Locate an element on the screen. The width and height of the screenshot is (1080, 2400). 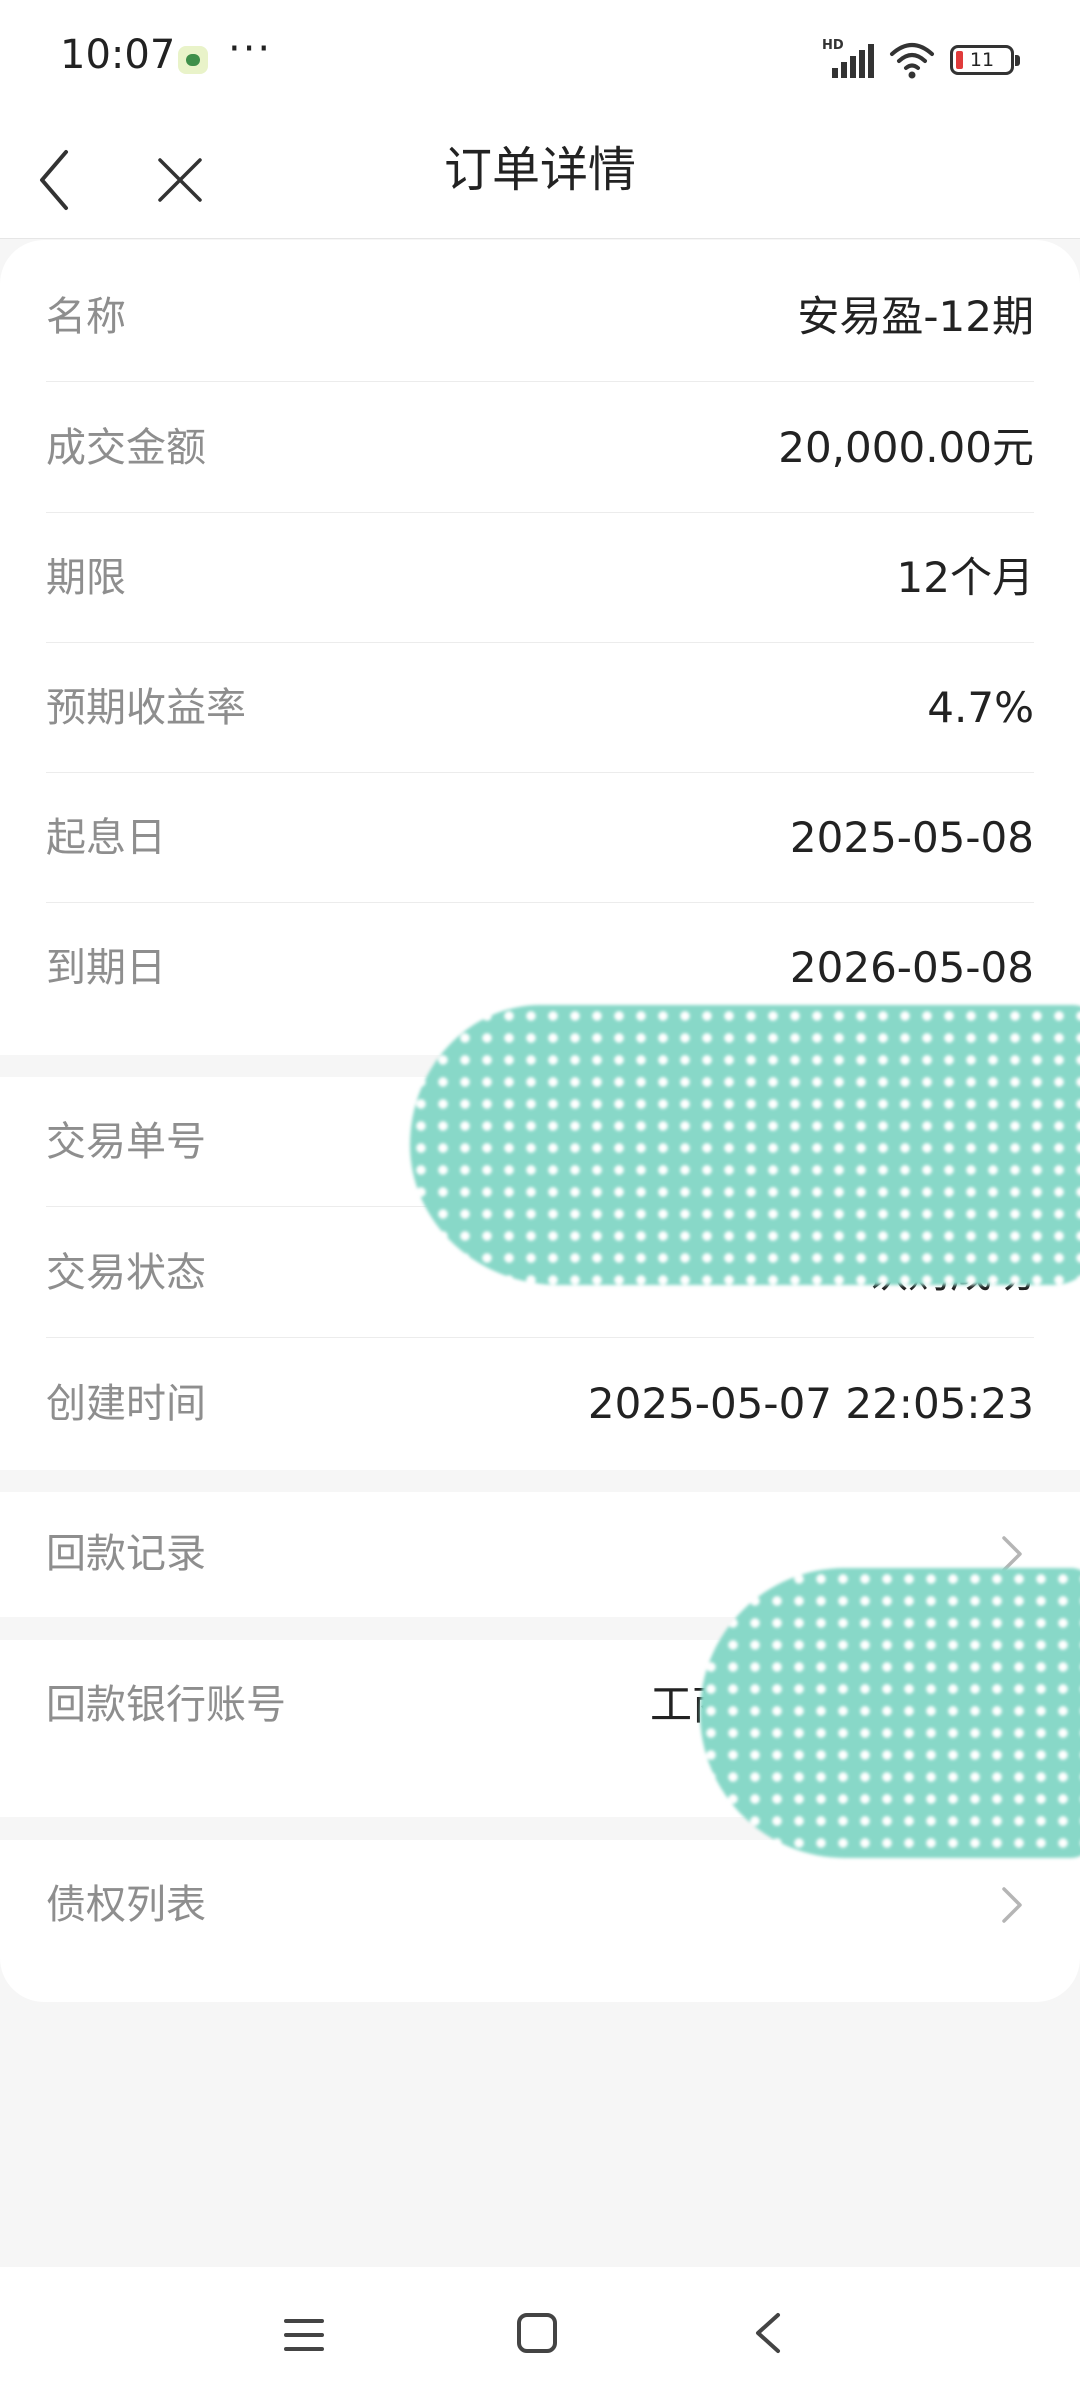
row-amount: 成交金额 20,000.00元 is located at coordinates (540, 448).